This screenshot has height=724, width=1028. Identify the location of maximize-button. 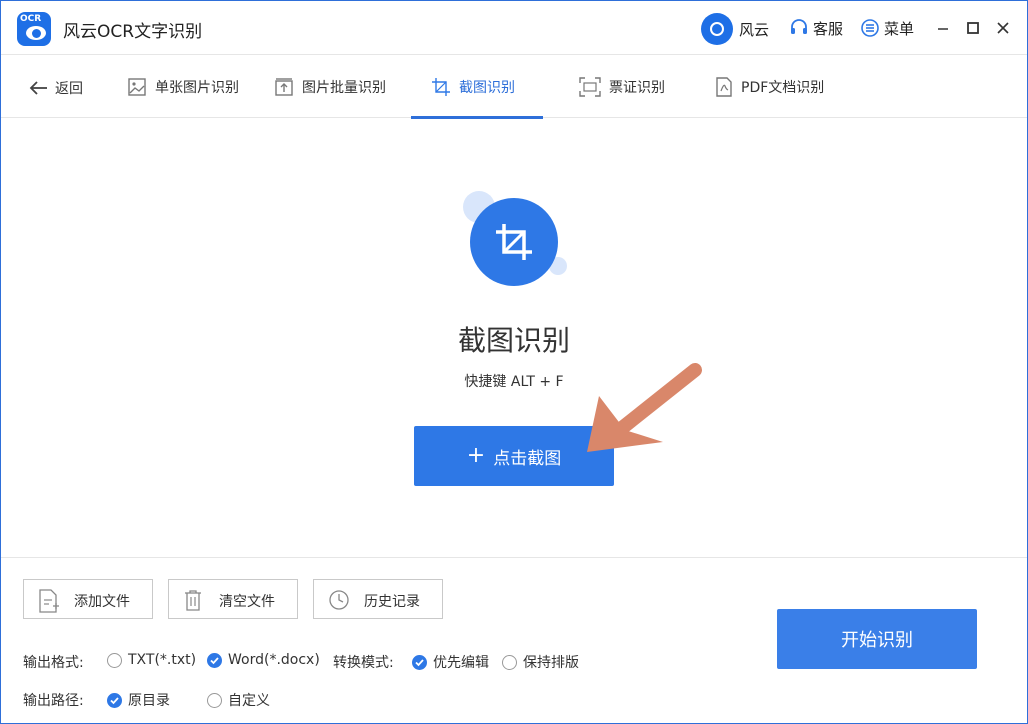
(973, 28).